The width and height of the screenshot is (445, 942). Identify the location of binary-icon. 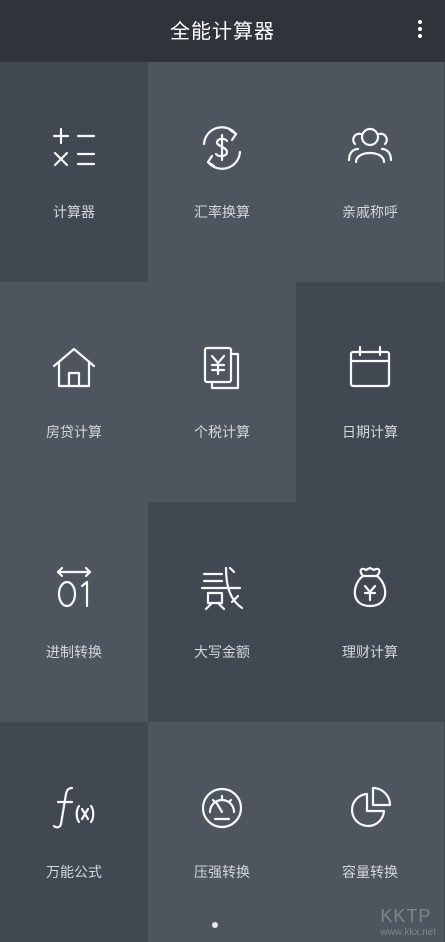
(74, 588).